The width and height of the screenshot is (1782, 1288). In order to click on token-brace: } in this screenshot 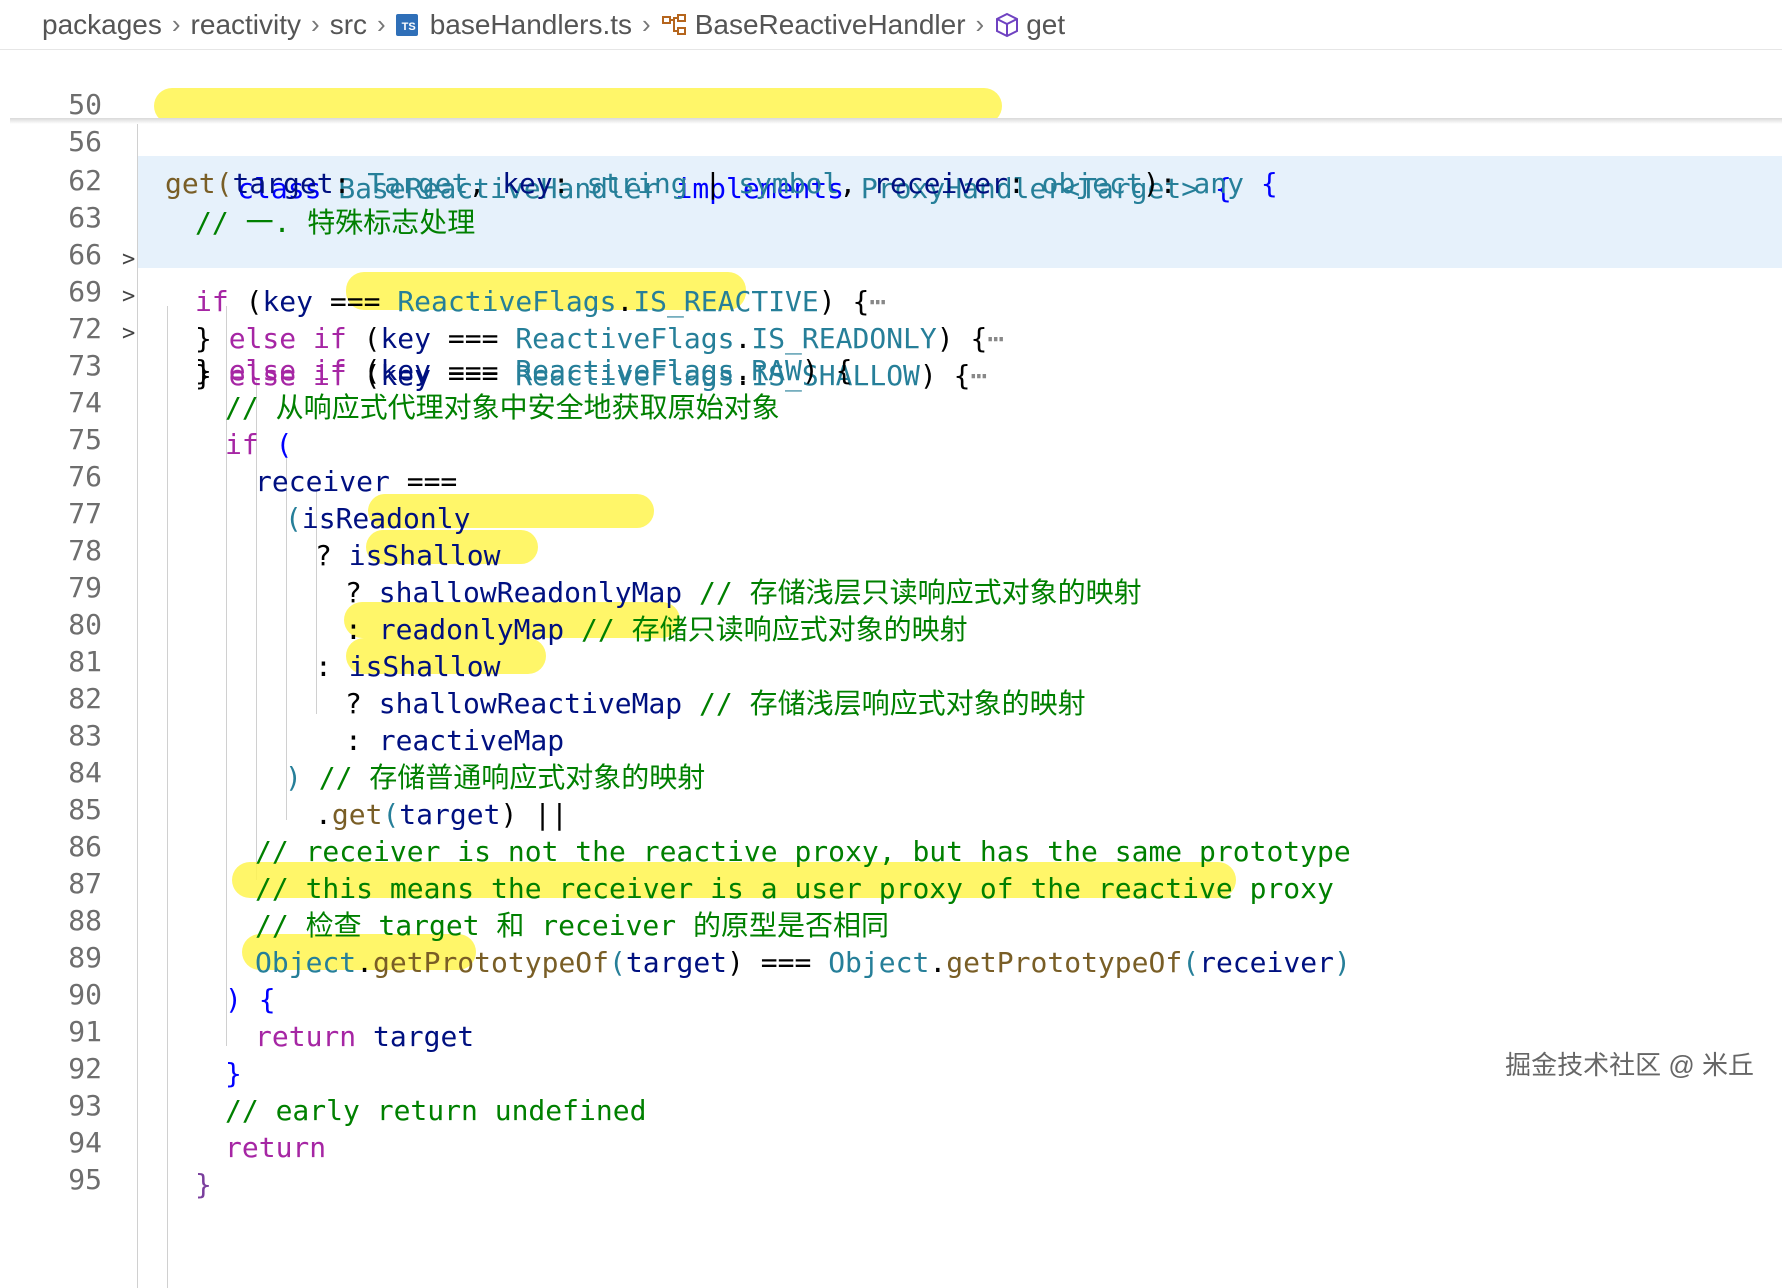, I will do `click(203, 1184)`.